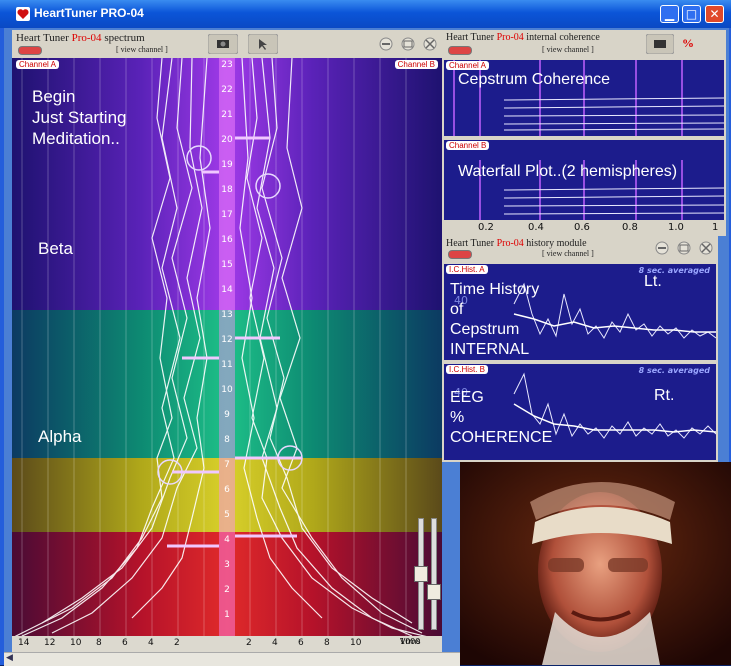 The width and height of the screenshot is (731, 666). Describe the element at coordinates (568, 253) in the screenshot. I see `history-view-channel: [ view channel ]` at that location.